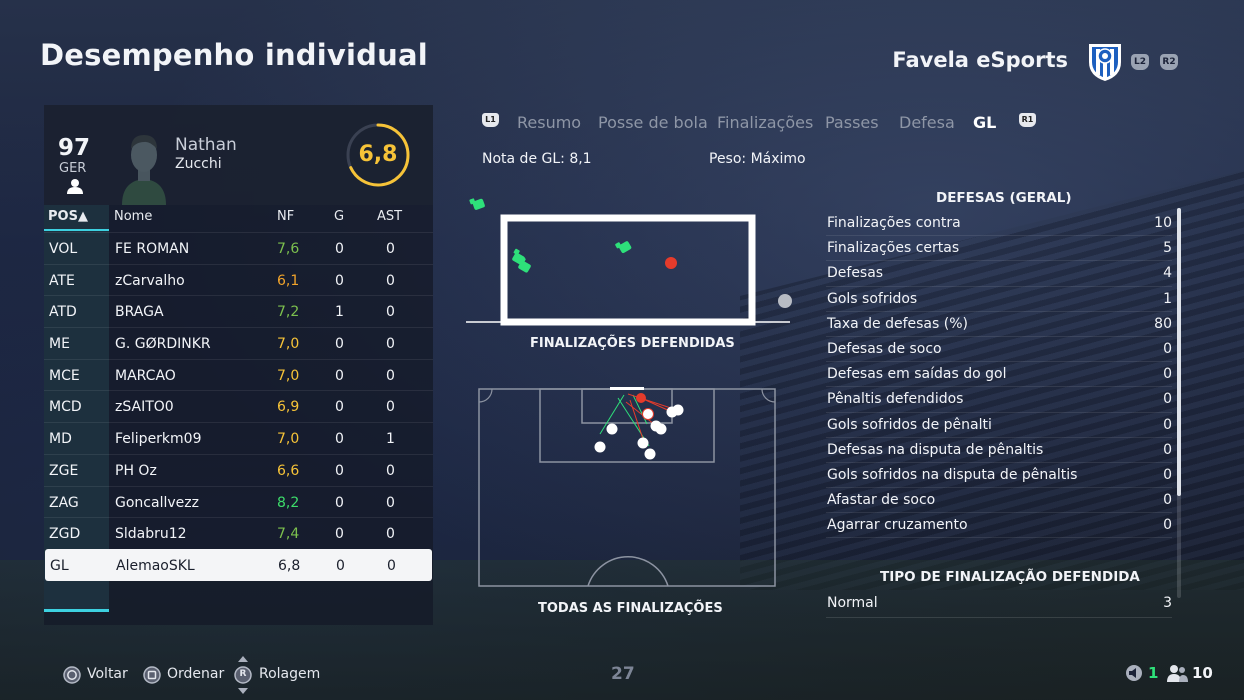 The height and width of the screenshot is (700, 1244). I want to click on stat-row: Gols sofridos na disputa de pênaltis 0, so click(999, 476).